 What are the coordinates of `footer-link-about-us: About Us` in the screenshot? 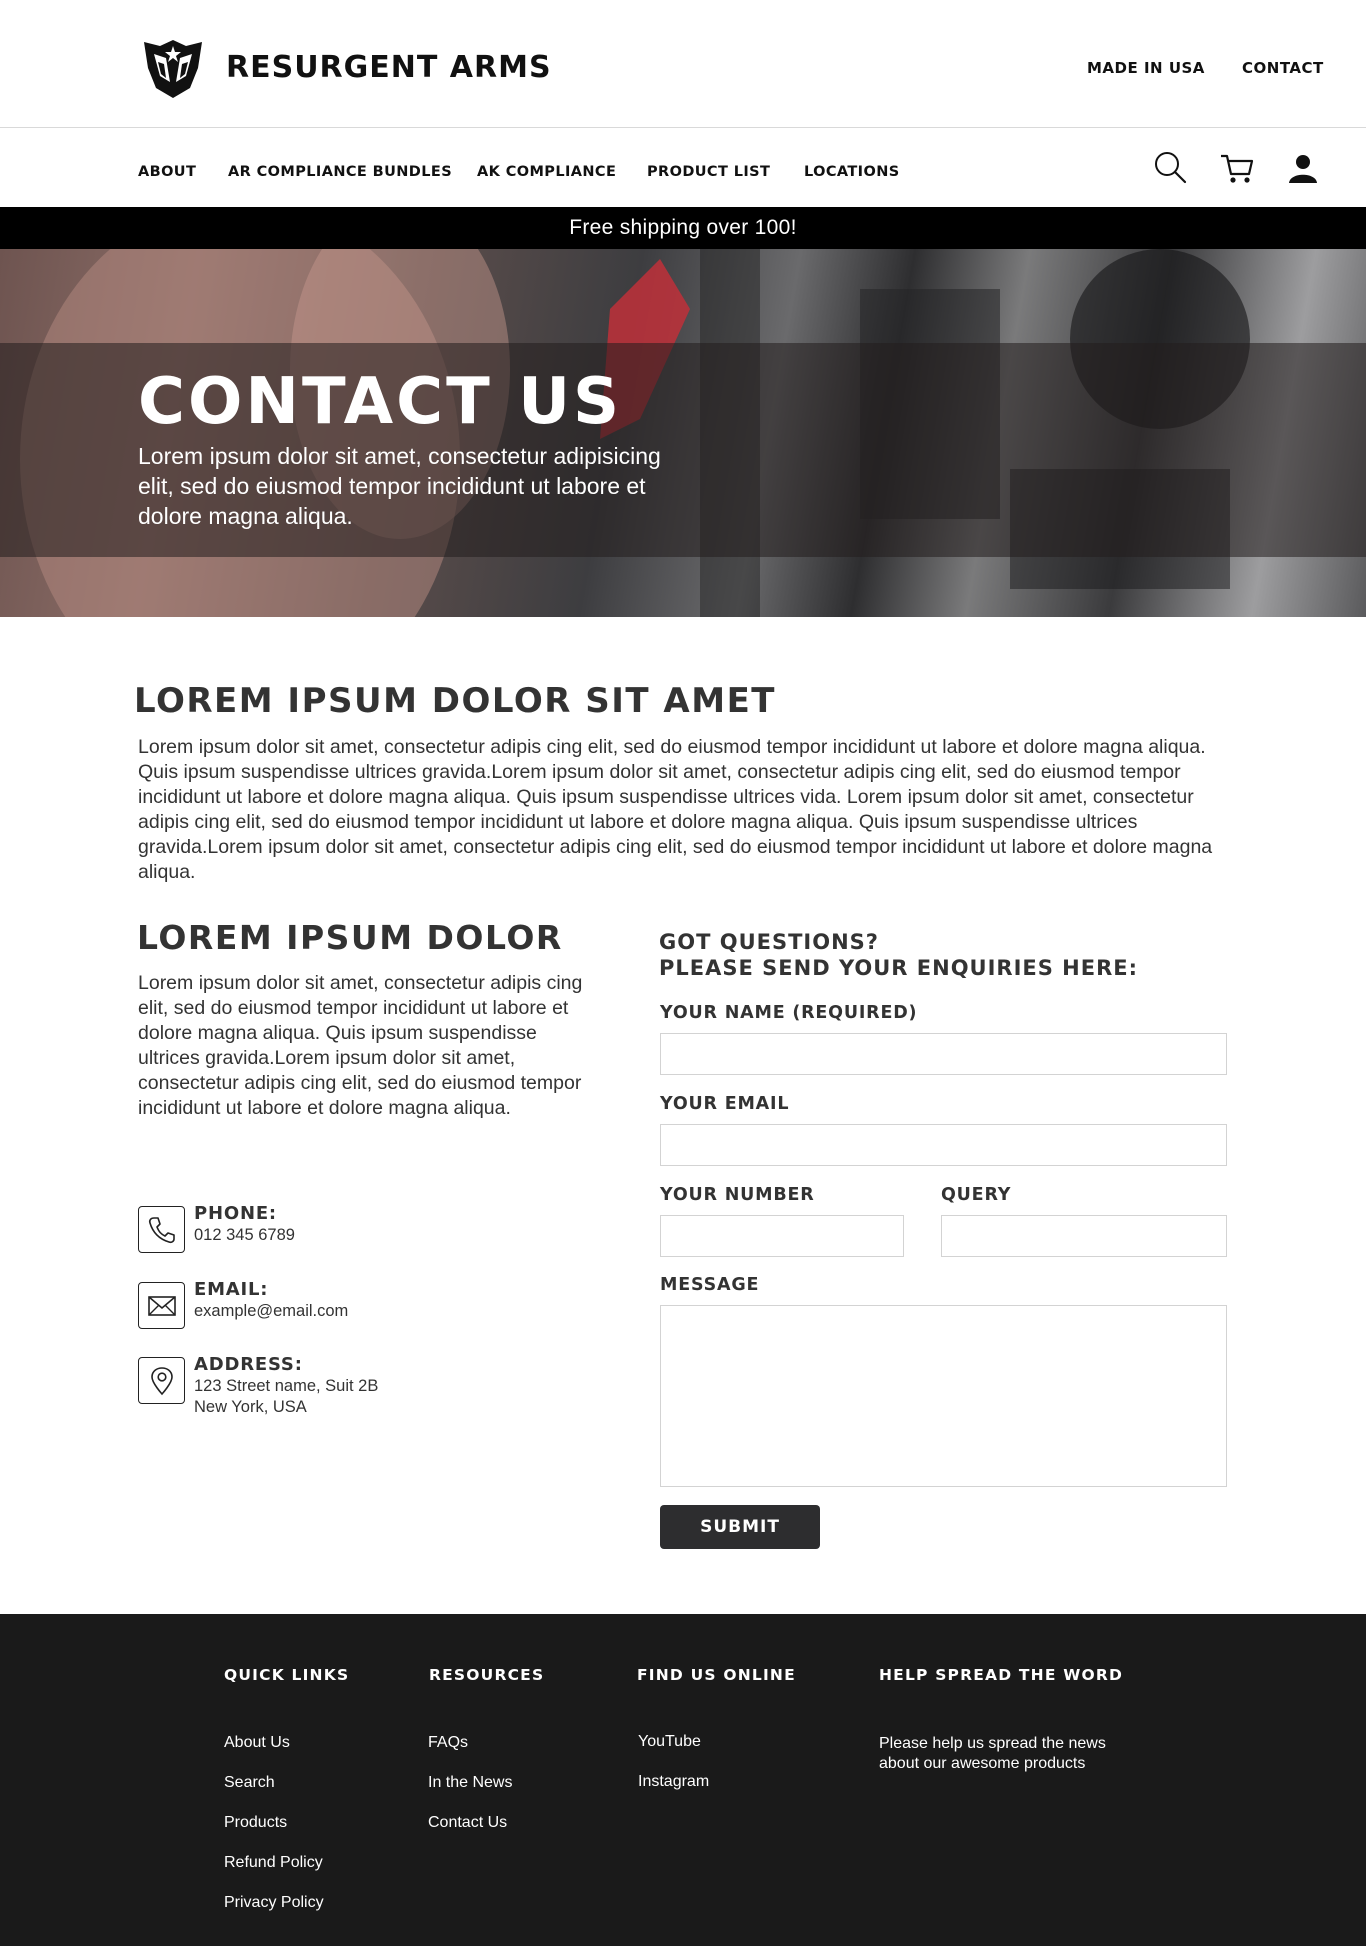 It's located at (257, 1743).